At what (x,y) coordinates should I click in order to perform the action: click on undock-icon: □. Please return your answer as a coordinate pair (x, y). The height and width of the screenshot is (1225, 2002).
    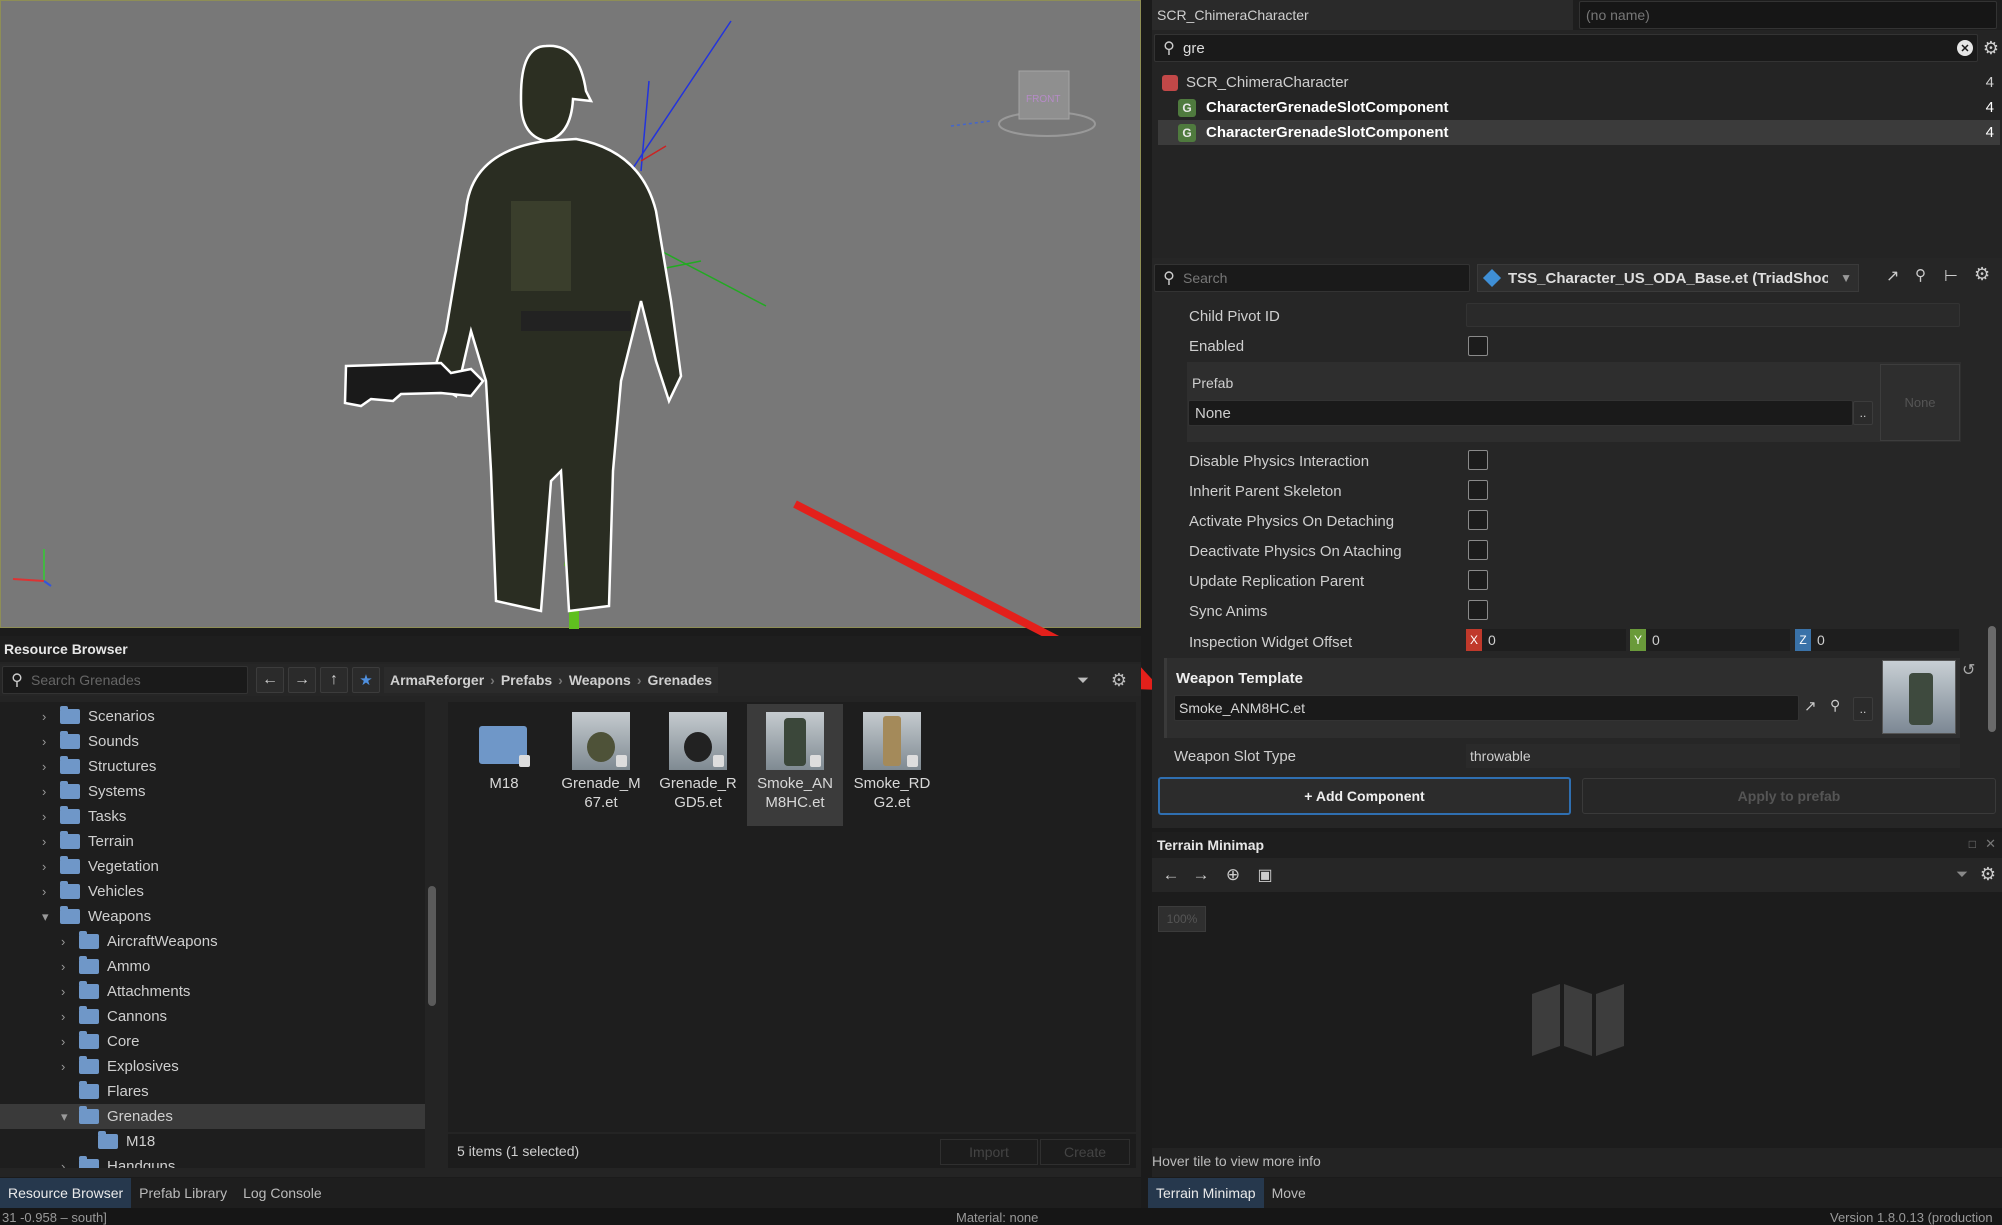
    Looking at the image, I should click on (1972, 844).